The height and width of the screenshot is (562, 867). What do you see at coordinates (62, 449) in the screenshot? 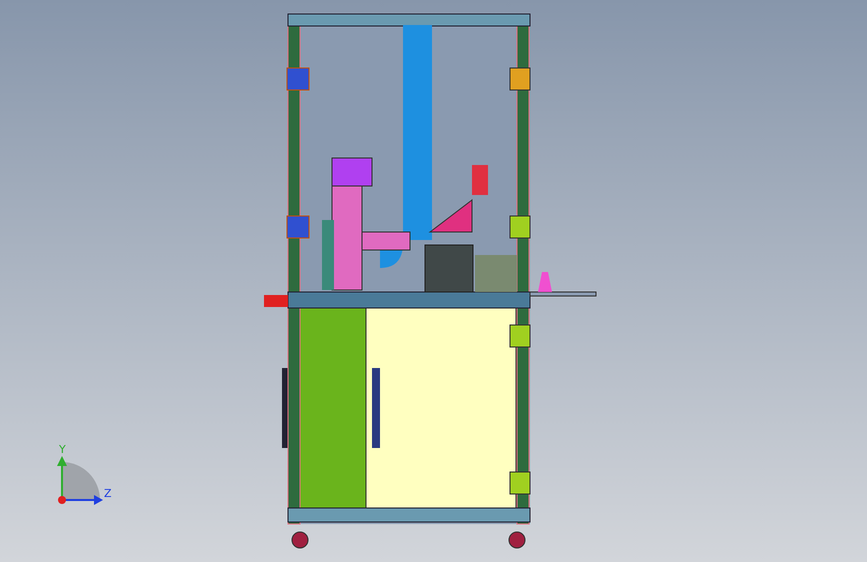
I see `axis-label: Y` at bounding box center [62, 449].